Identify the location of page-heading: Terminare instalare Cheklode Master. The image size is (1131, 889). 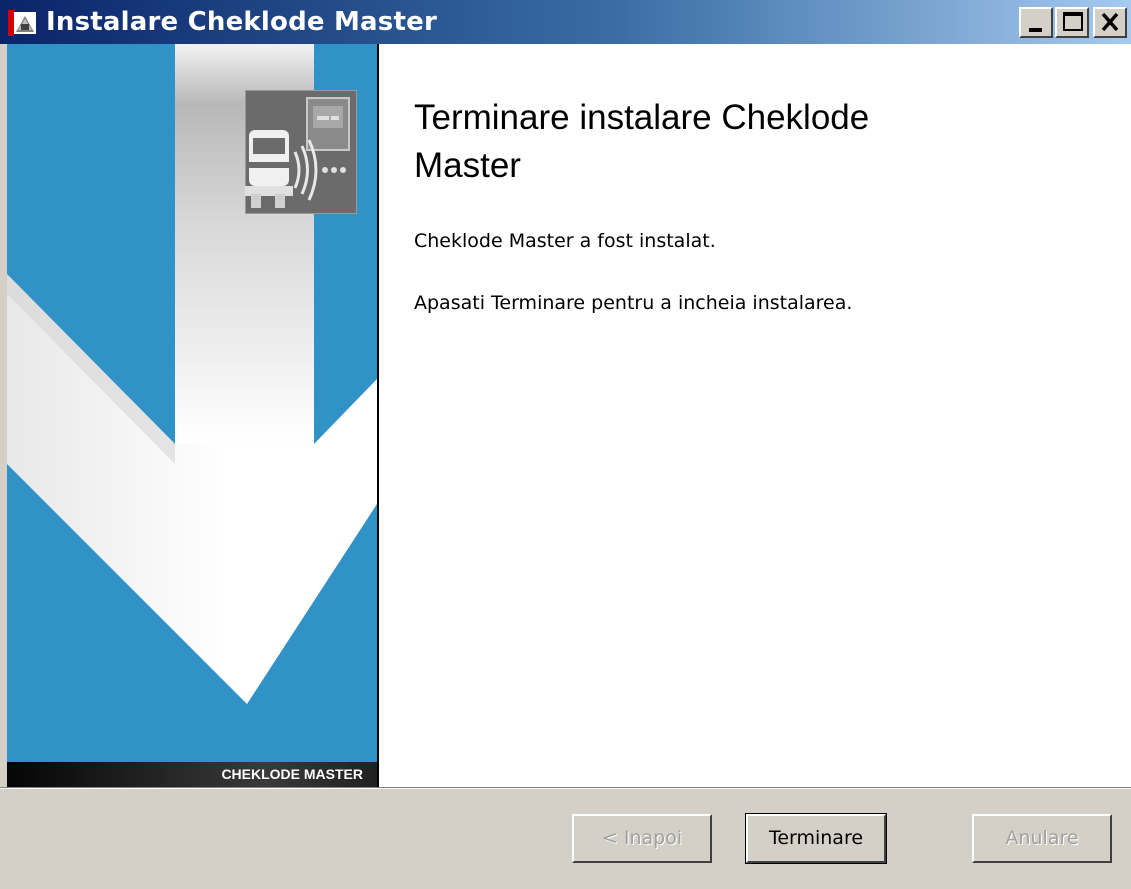
(642, 141).